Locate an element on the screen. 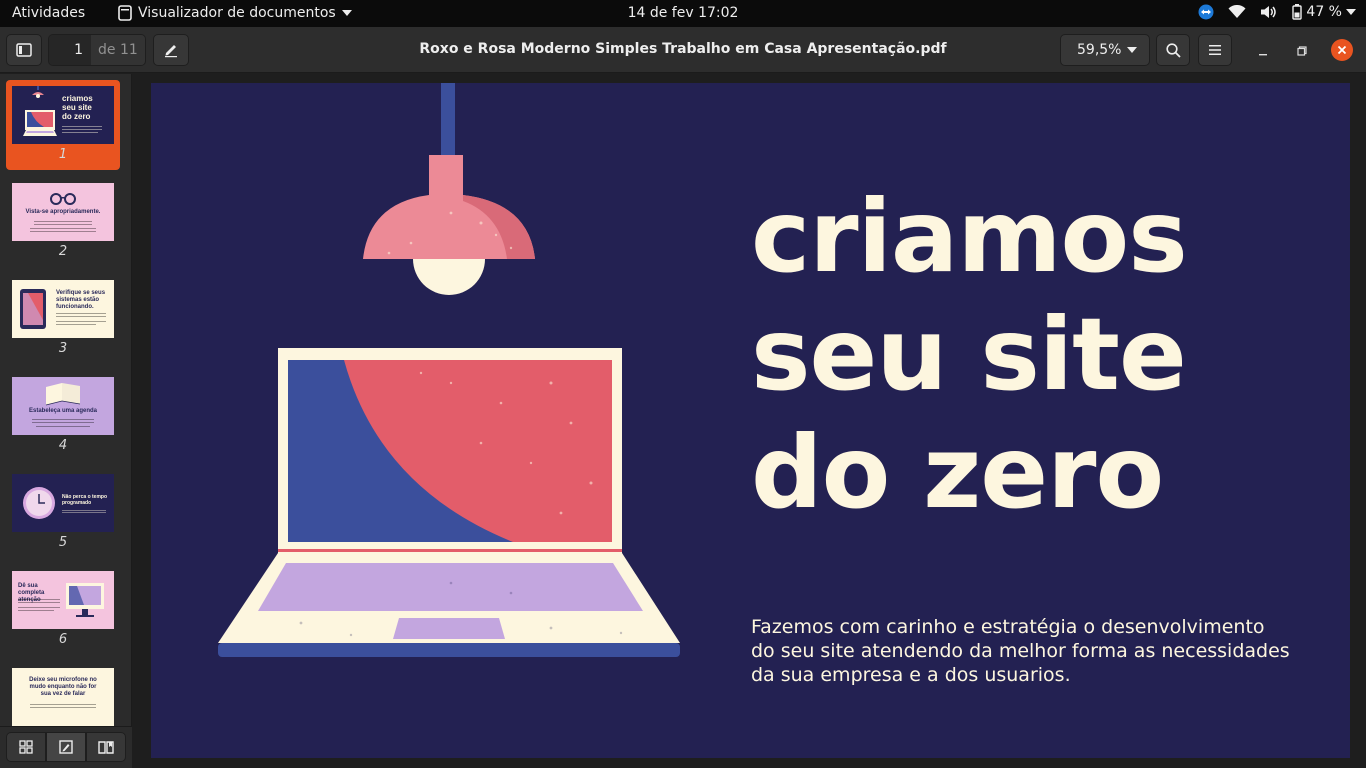 Image resolution: width=1366 pixels, height=768 pixels. thumbnail-page-number: 3 is located at coordinates (63, 348).